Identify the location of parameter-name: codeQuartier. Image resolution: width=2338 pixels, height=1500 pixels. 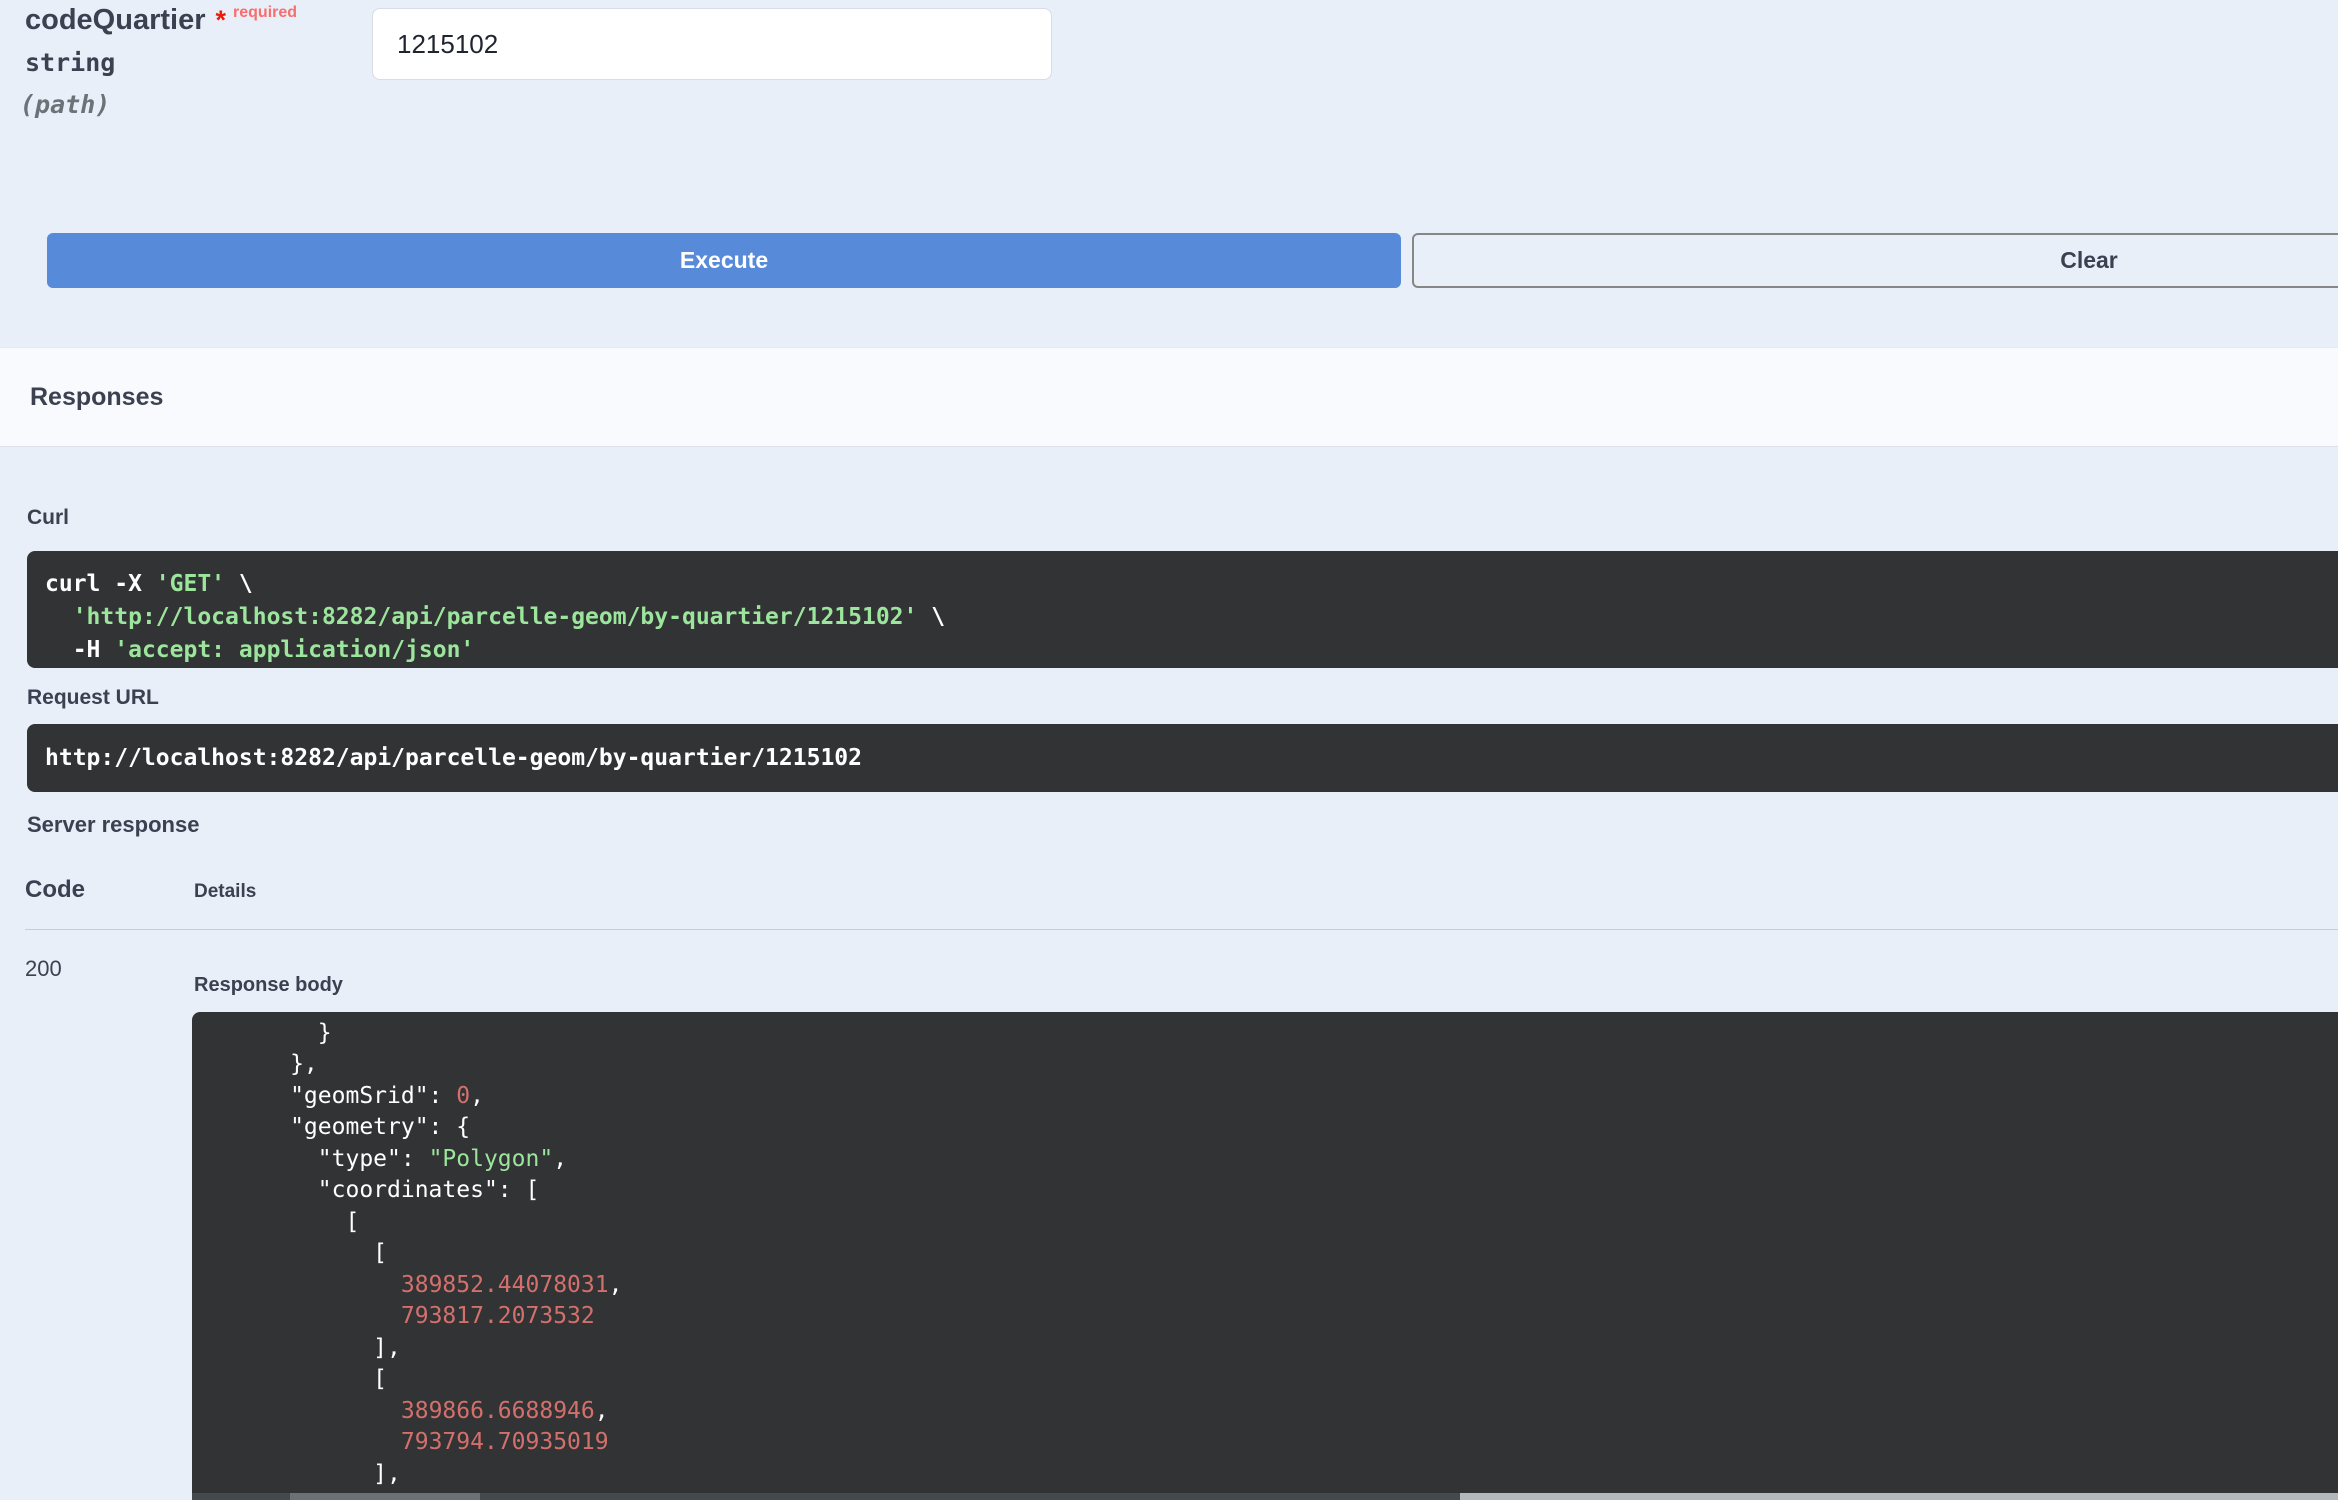
(115, 20).